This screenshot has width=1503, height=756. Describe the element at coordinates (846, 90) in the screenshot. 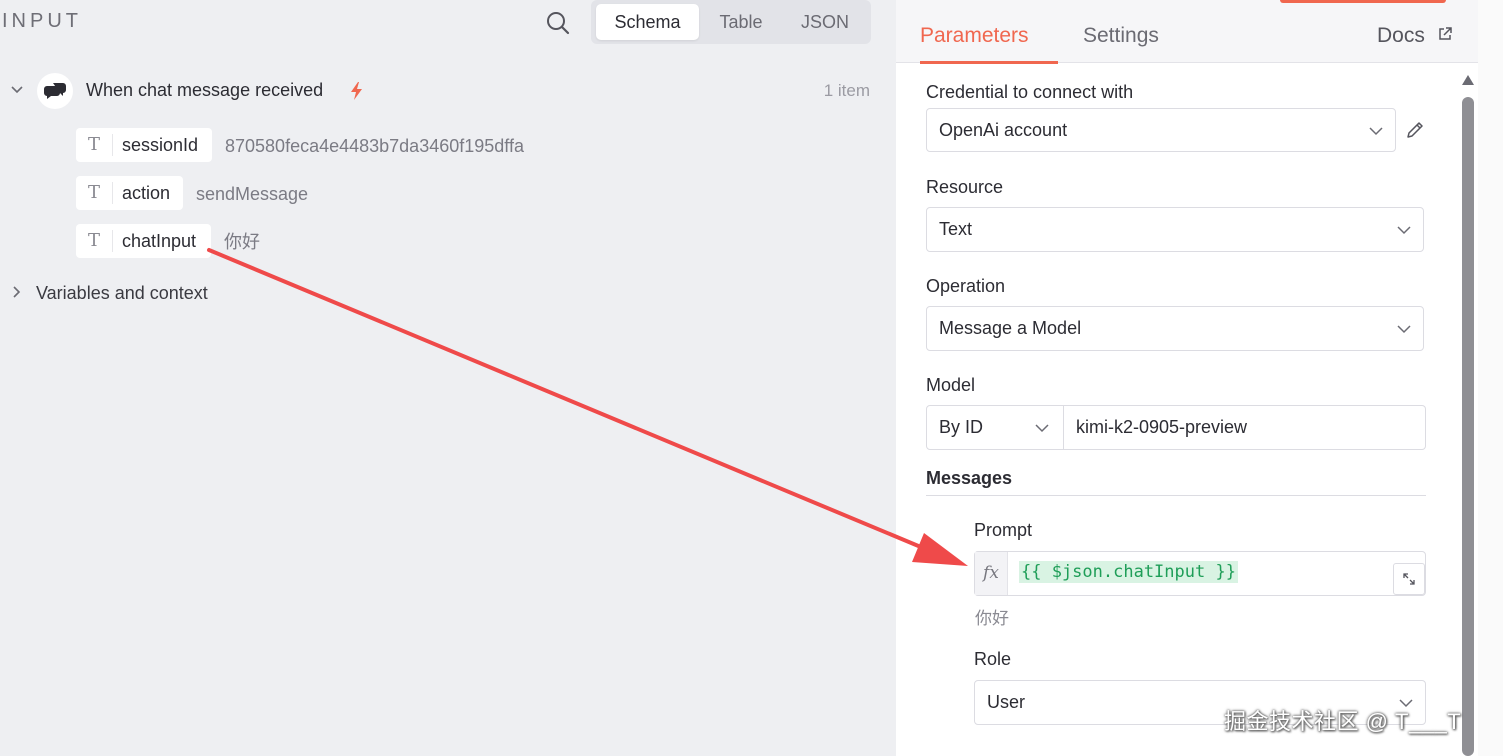

I see `item-count: 1 item` at that location.